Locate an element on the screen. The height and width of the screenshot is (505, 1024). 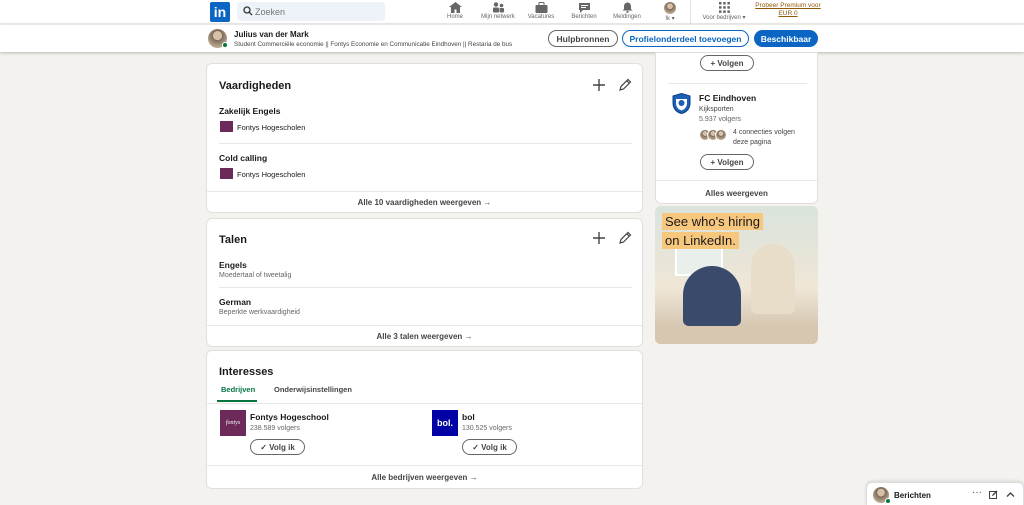
page-category: Kijksporten is located at coordinates (716, 109).